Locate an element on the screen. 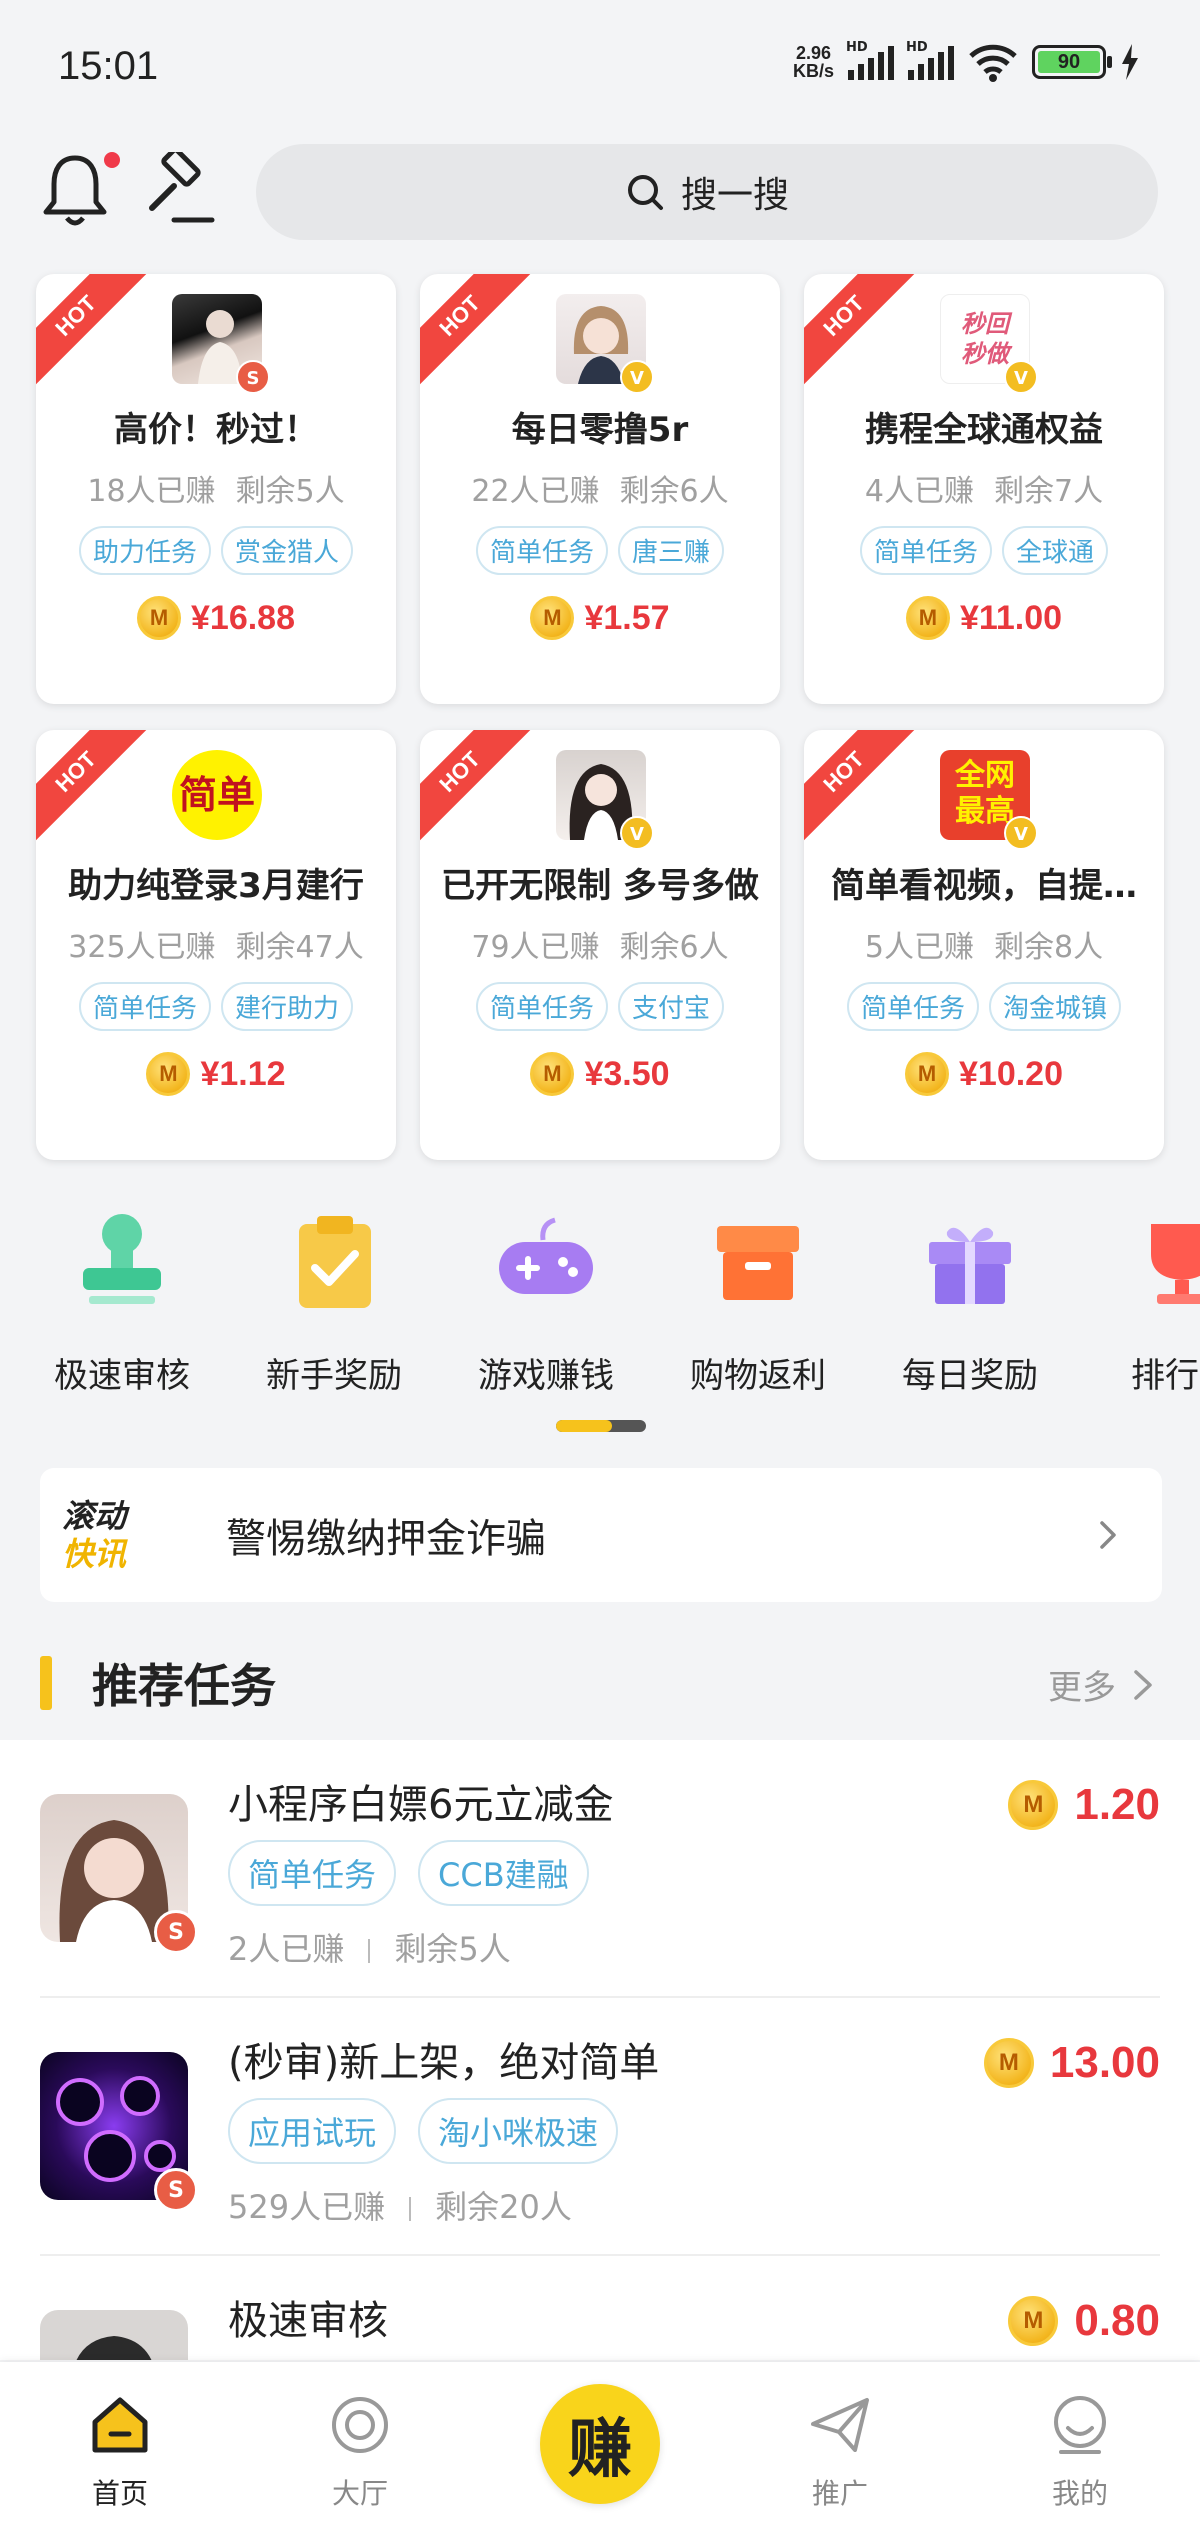 Image resolution: width=1200 pixels, height=2523 pixels. task-tag: 建行助力 is located at coordinates (287, 1006).